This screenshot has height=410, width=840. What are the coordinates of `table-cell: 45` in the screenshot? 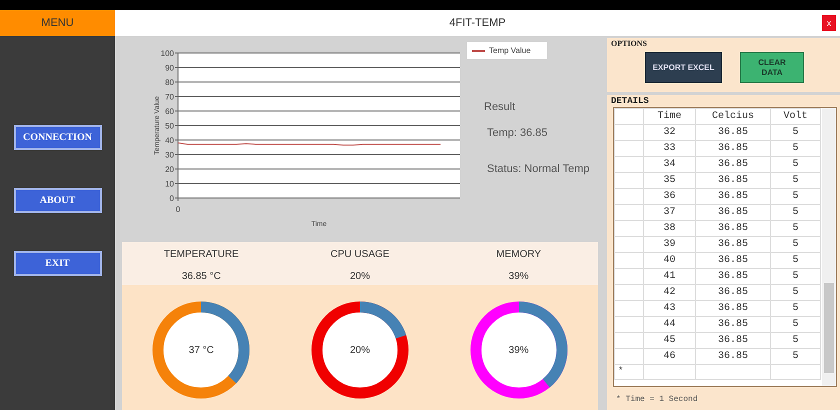 It's located at (670, 340).